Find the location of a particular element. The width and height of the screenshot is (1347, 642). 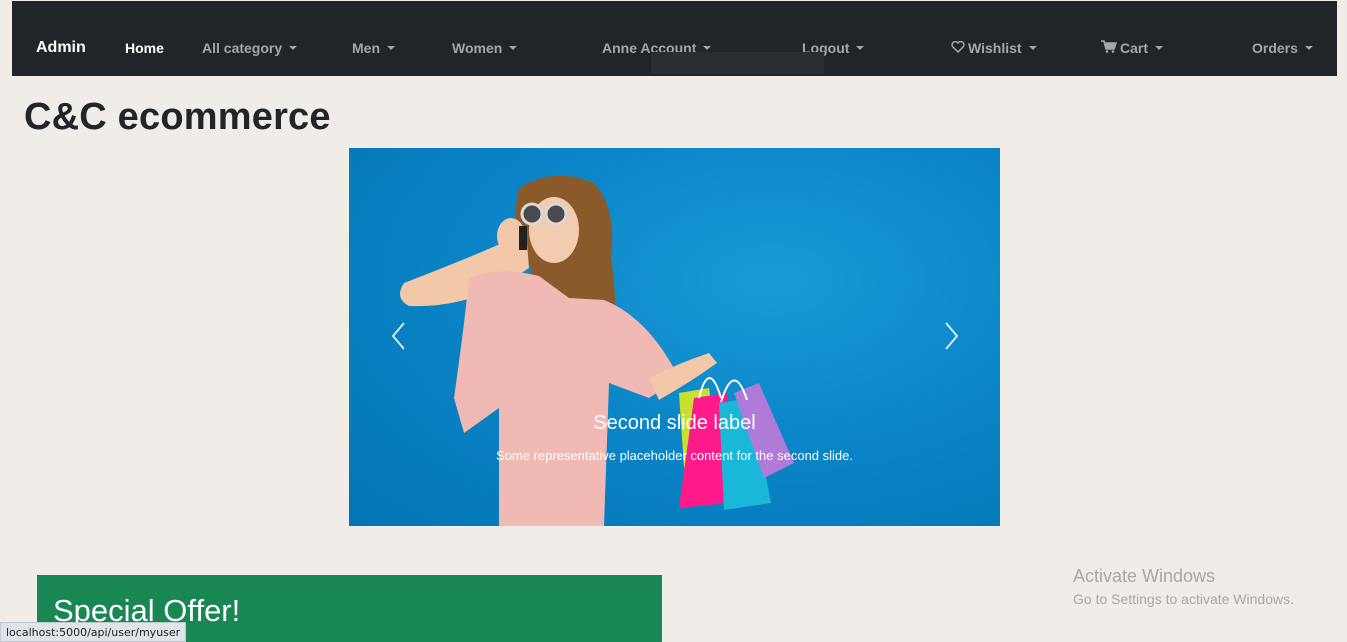

nav-cart-label: Cart is located at coordinates (1134, 48).